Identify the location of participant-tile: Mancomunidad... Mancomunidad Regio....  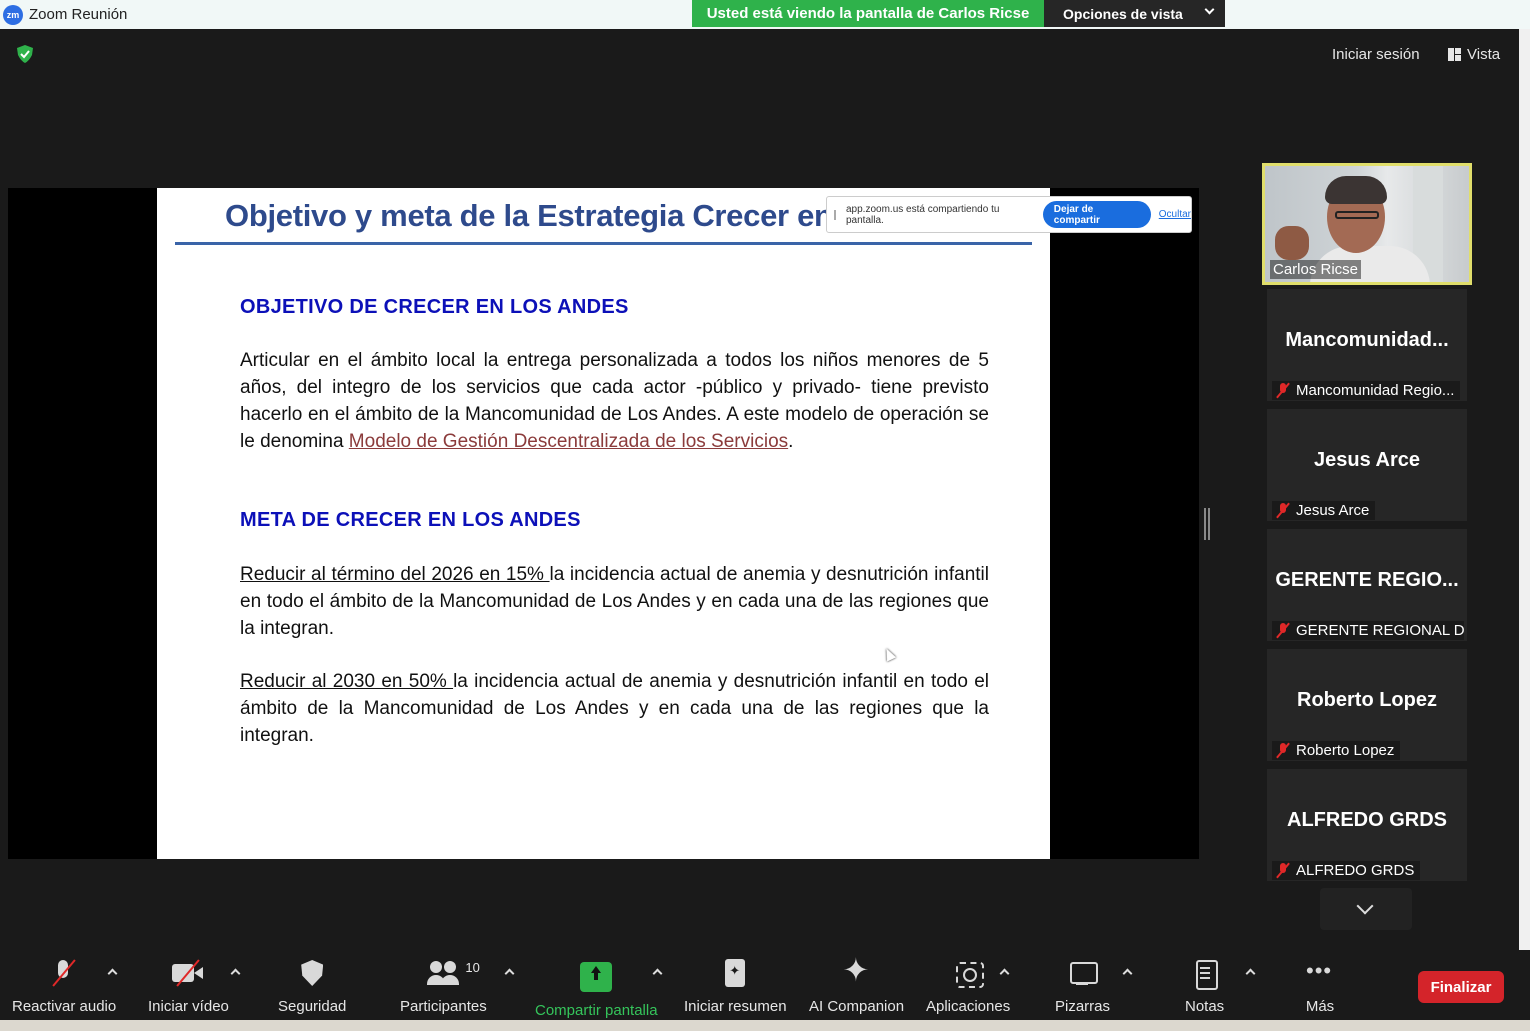
(1367, 345).